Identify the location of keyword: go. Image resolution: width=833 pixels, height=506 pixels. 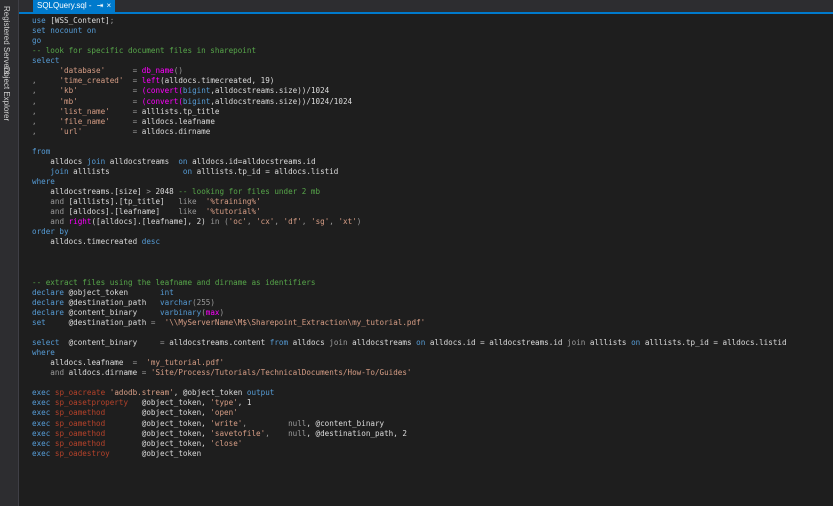
(37, 41).